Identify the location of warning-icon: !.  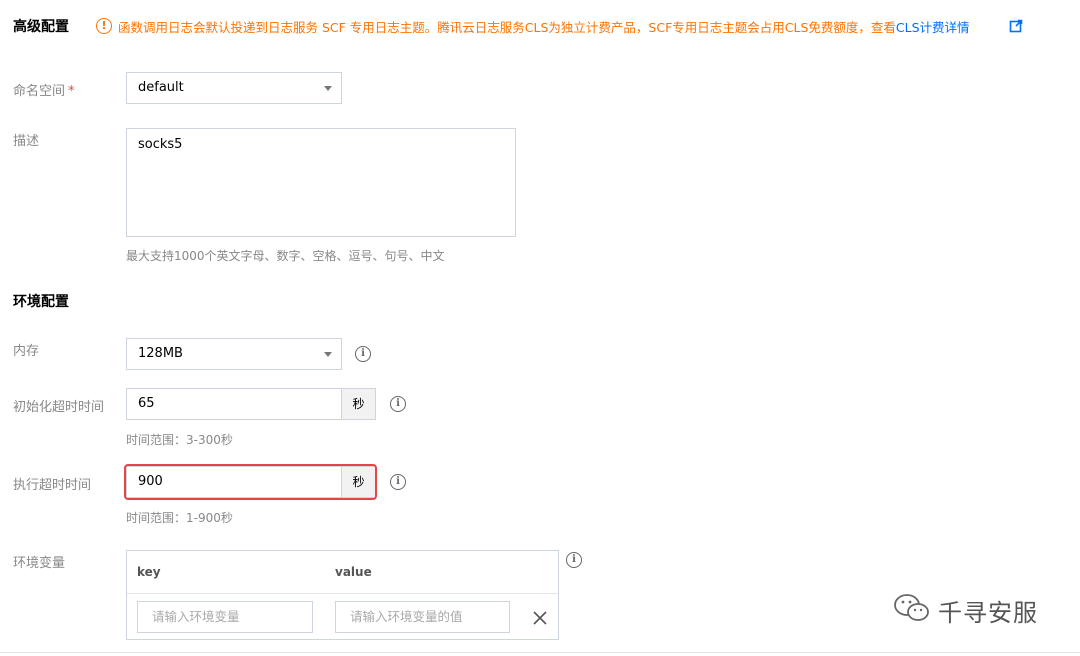
(104, 26).